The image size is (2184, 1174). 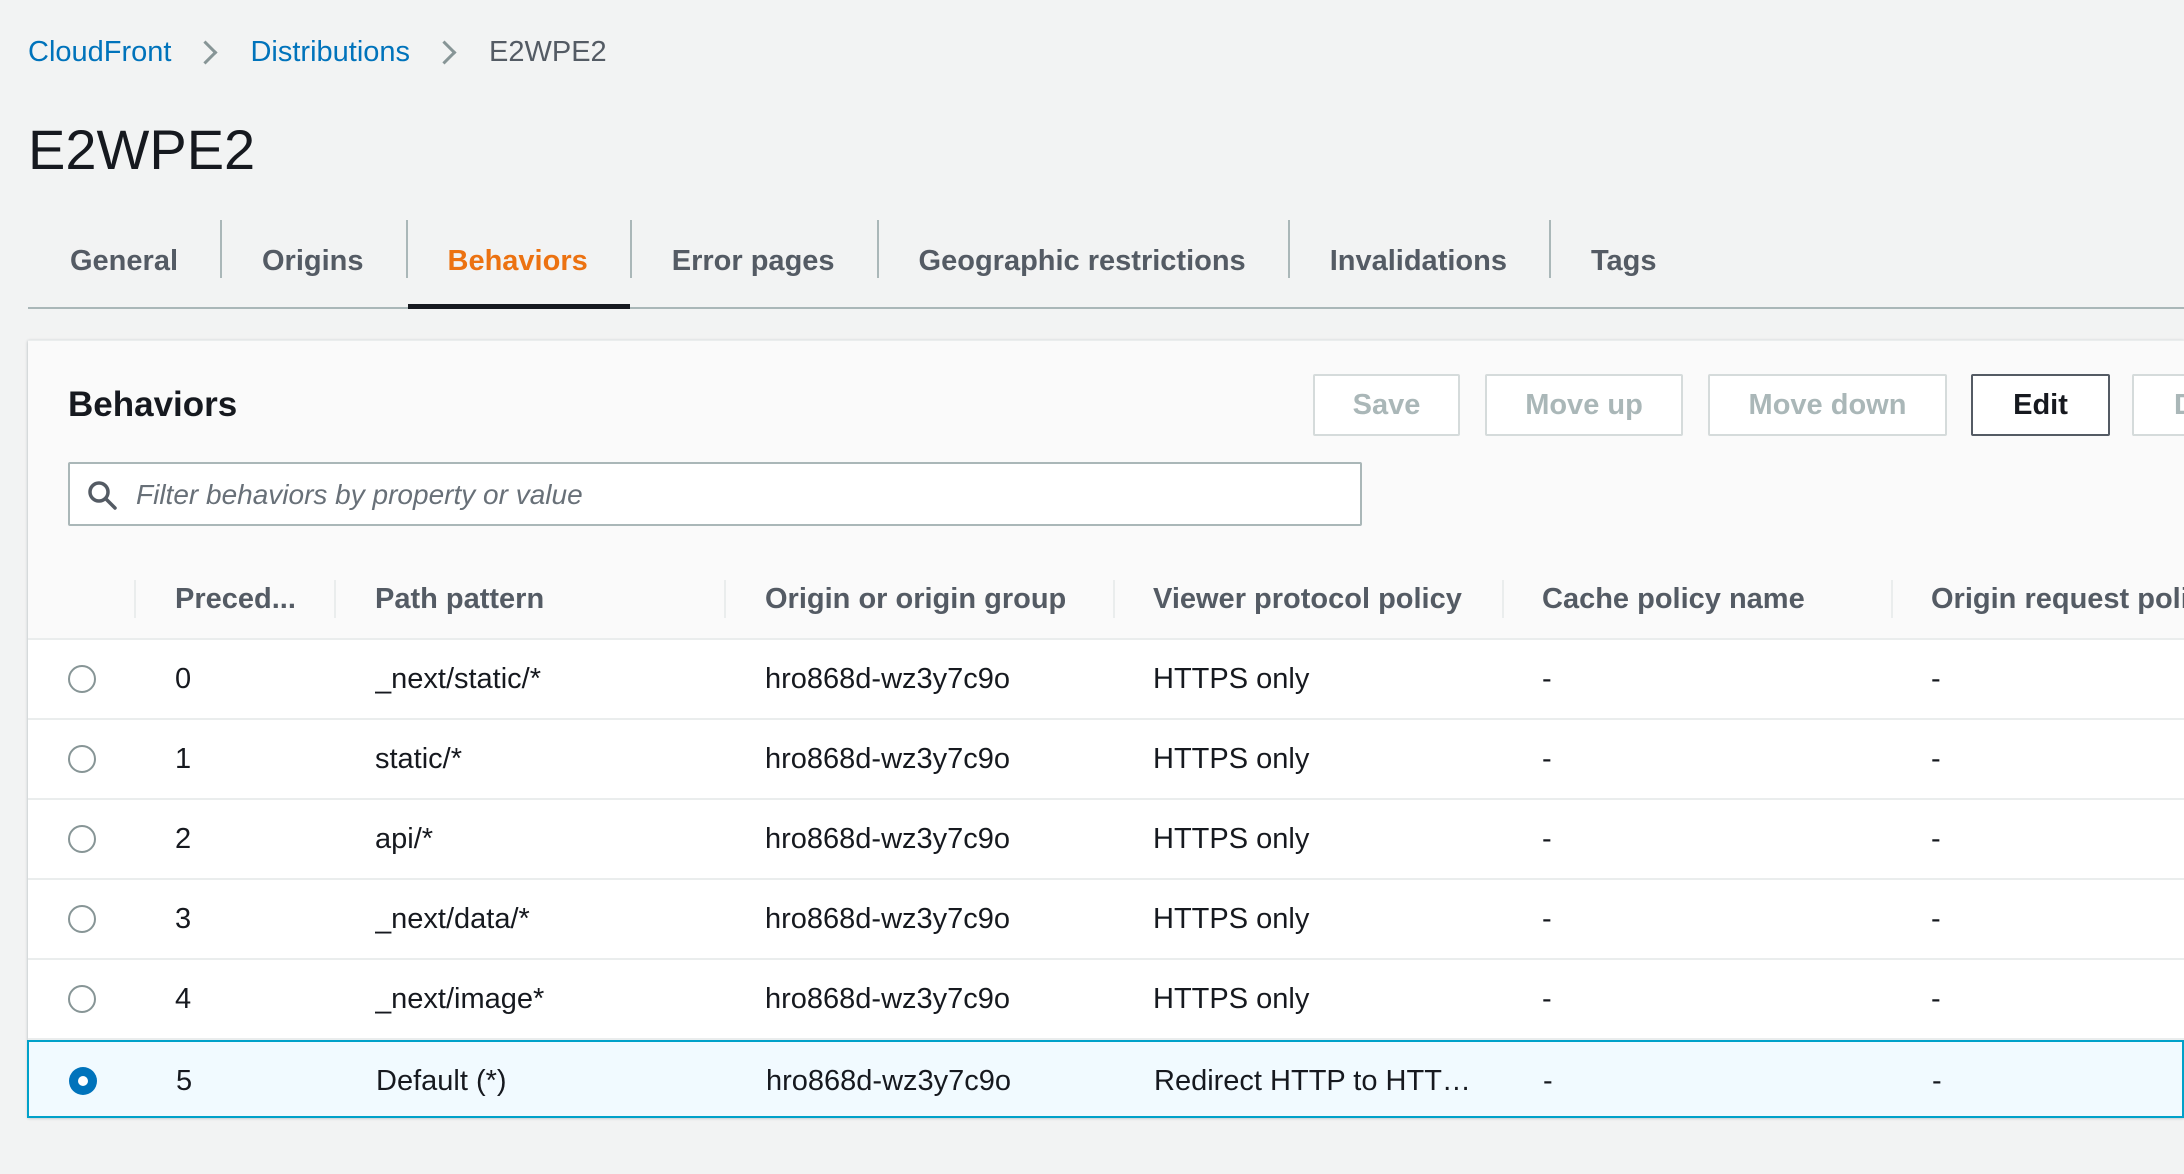 I want to click on breadcrumb: CloudFront Distributions E2WPE2, so click(x=317, y=52).